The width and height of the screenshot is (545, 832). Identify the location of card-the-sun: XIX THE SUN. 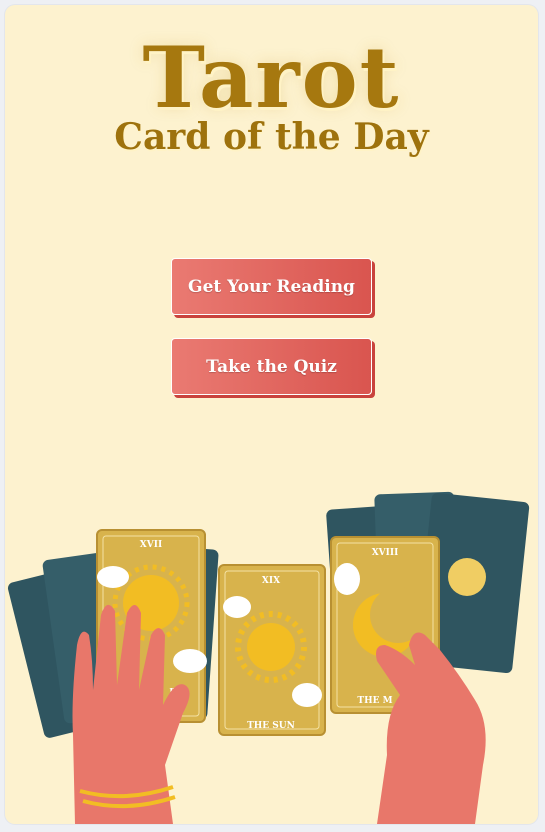
(272, 650).